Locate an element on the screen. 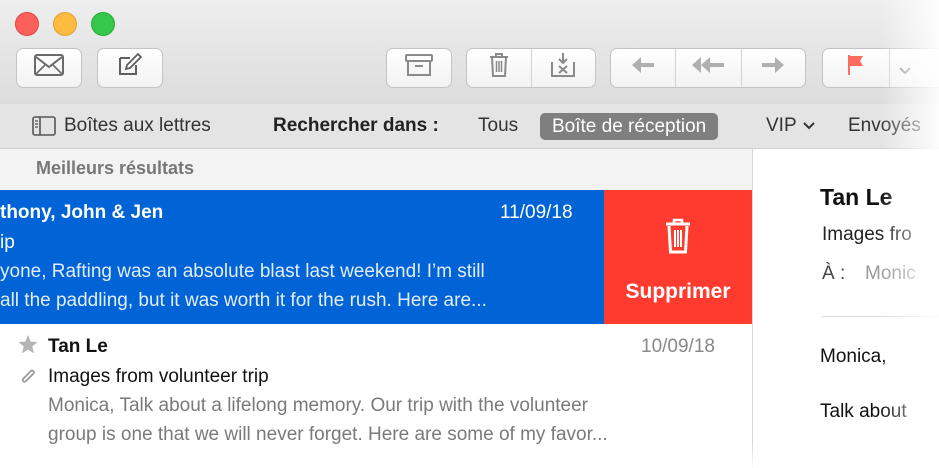  flag-group is located at coordinates (880, 68).